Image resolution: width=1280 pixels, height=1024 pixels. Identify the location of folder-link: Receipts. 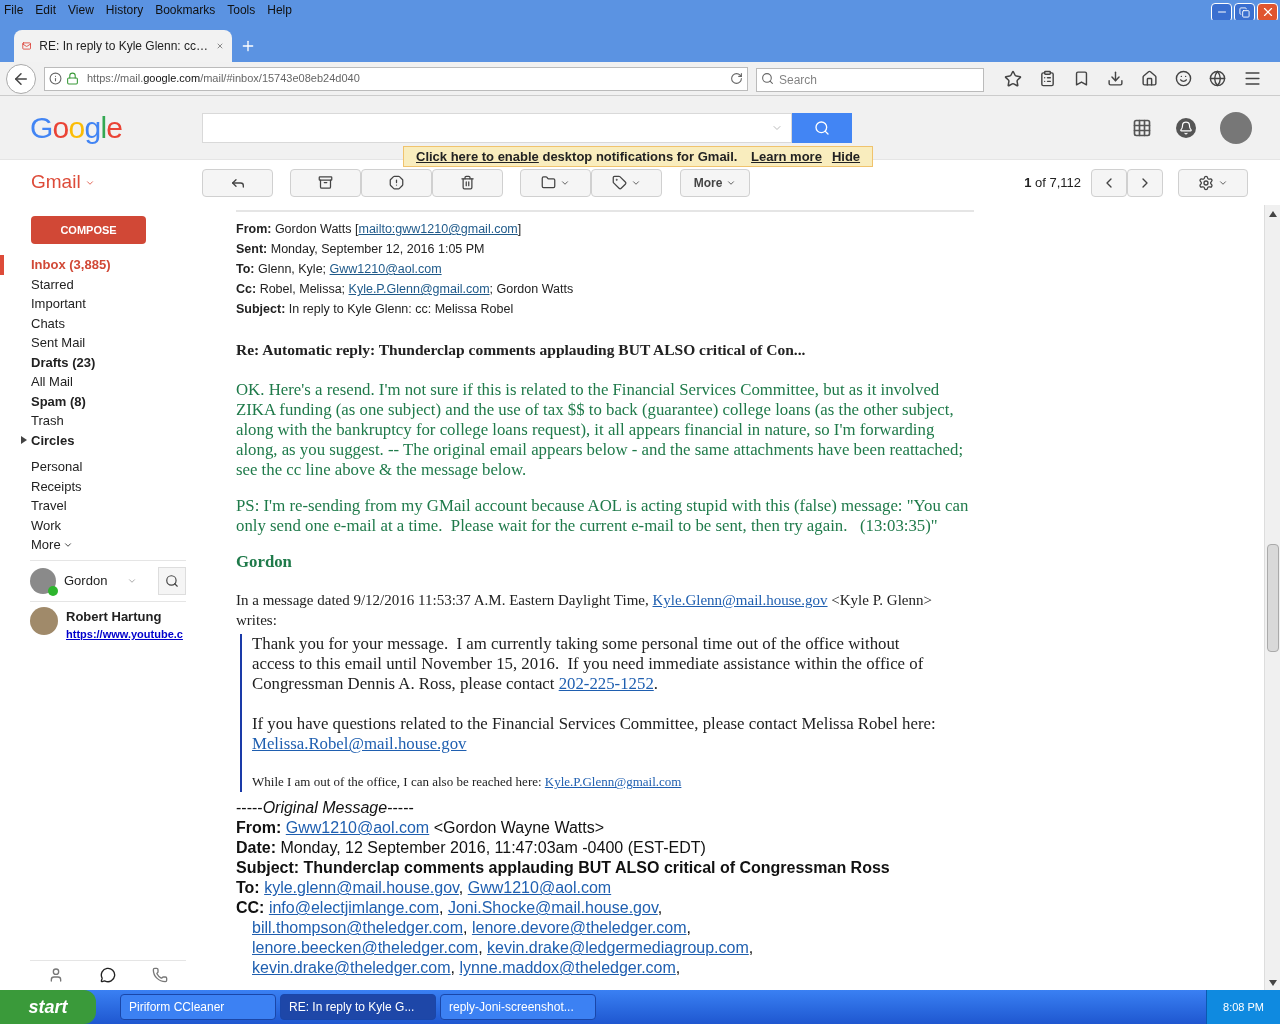
(56, 486).